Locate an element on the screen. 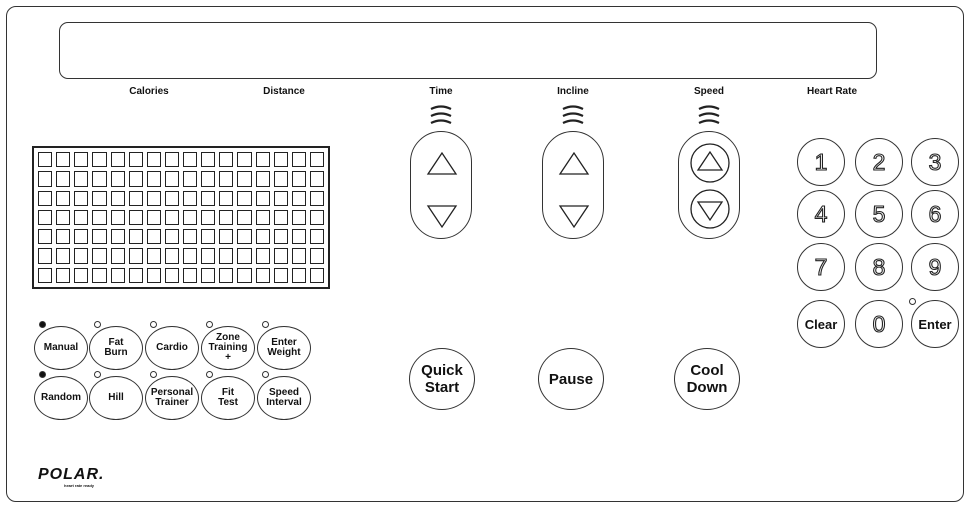 The width and height of the screenshot is (969, 508). polar-logo: POLAR. heart rate ready is located at coordinates (71, 477).